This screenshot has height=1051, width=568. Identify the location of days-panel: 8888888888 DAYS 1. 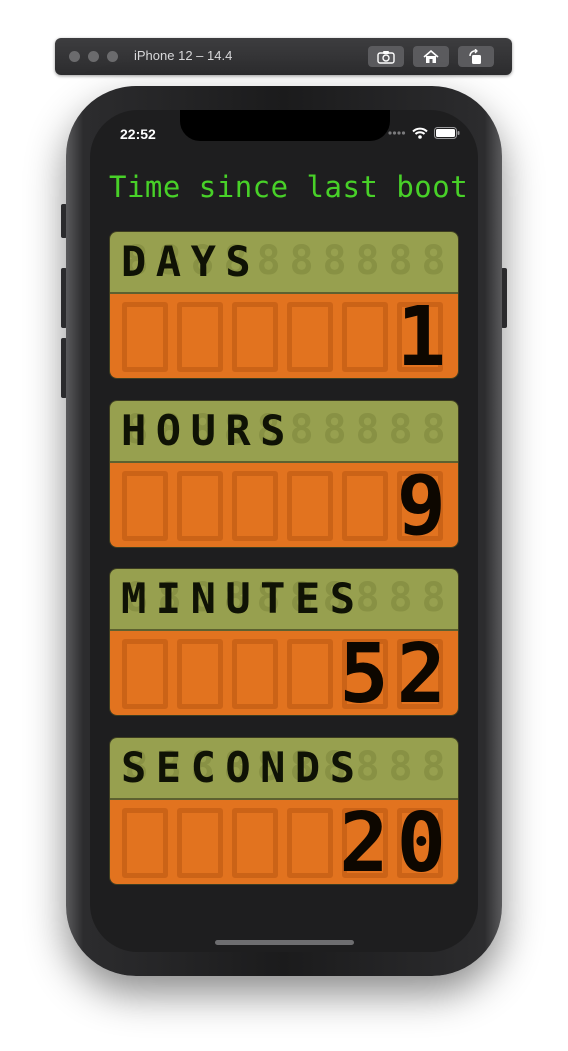
(284, 305).